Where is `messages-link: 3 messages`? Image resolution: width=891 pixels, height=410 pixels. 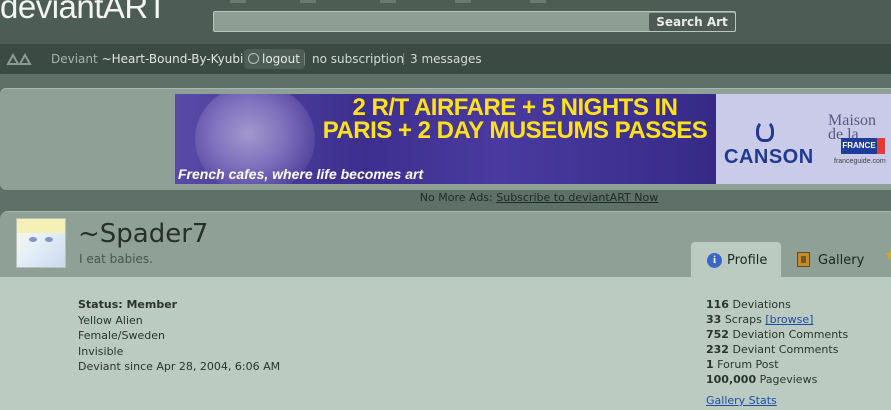
messages-link: 3 messages is located at coordinates (446, 59).